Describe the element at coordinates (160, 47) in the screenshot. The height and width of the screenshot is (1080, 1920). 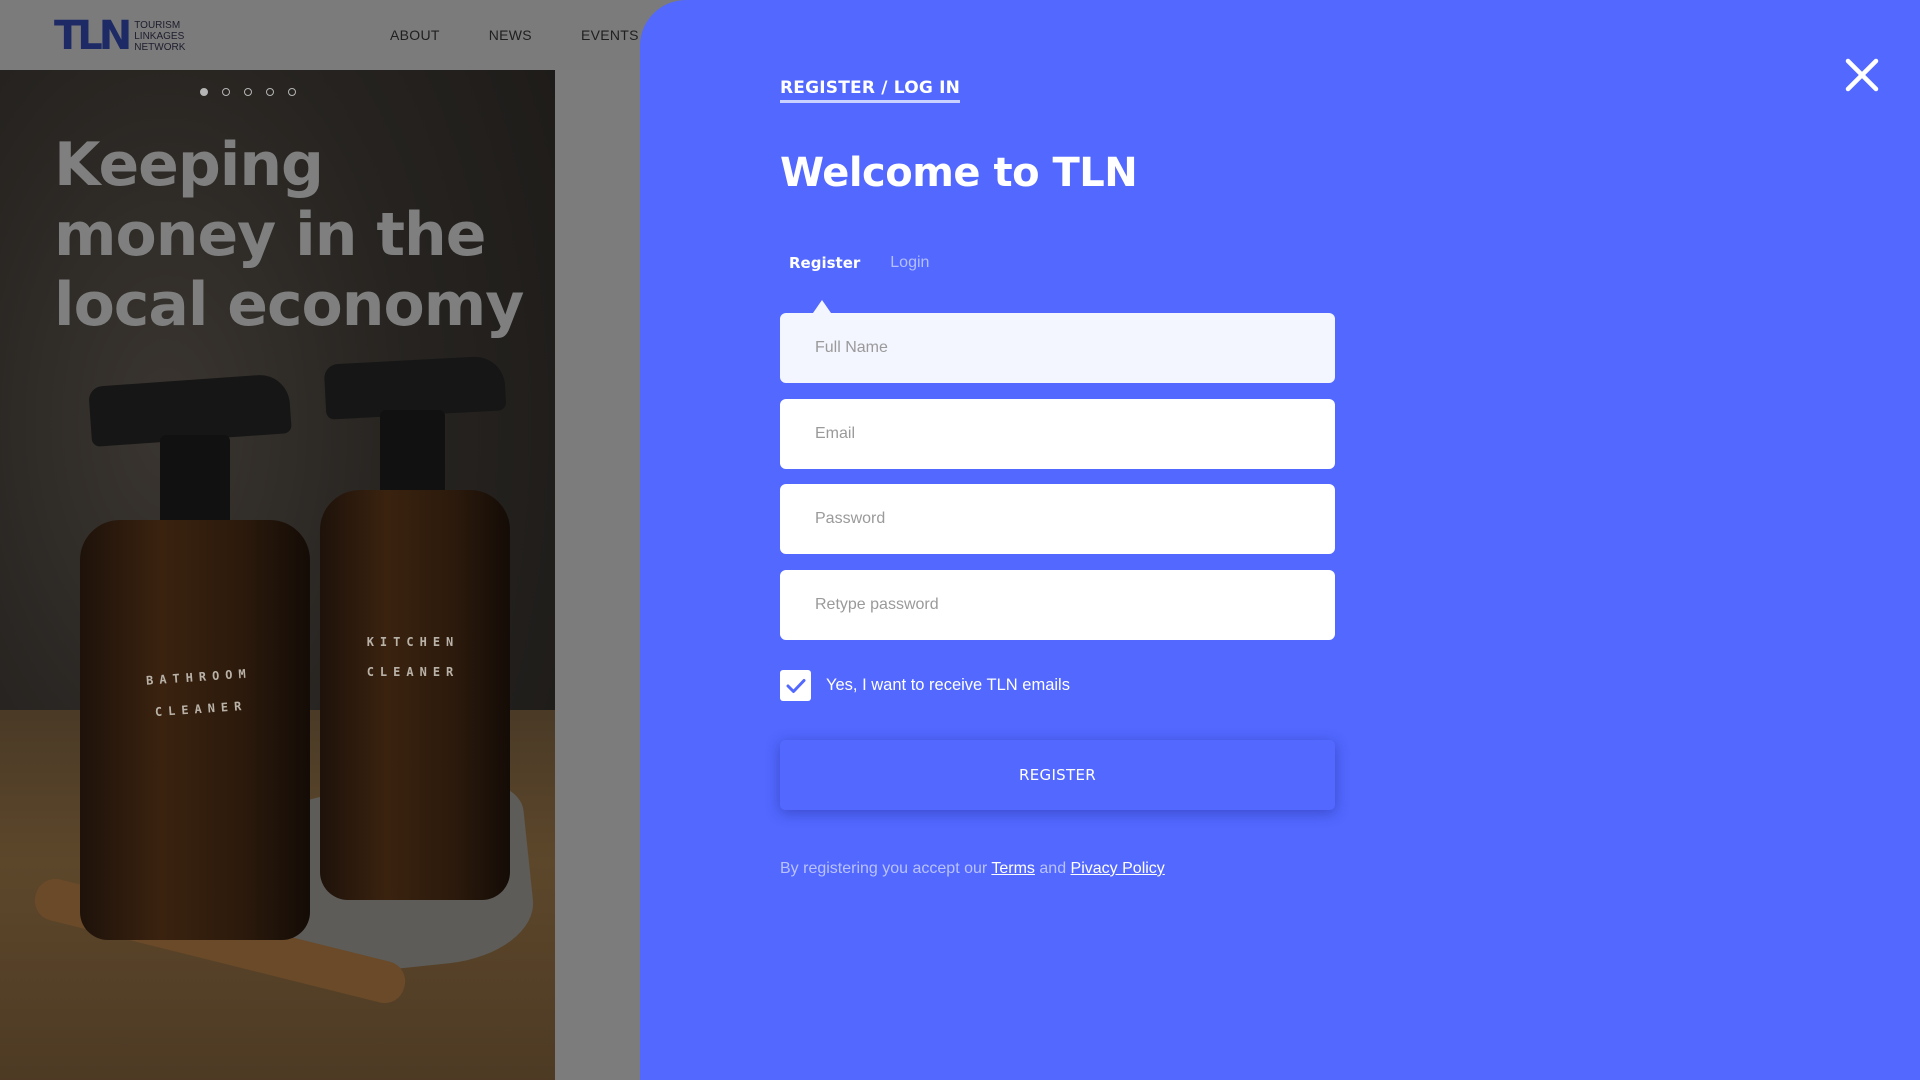
I see `logo-text-line: NETWORK` at that location.